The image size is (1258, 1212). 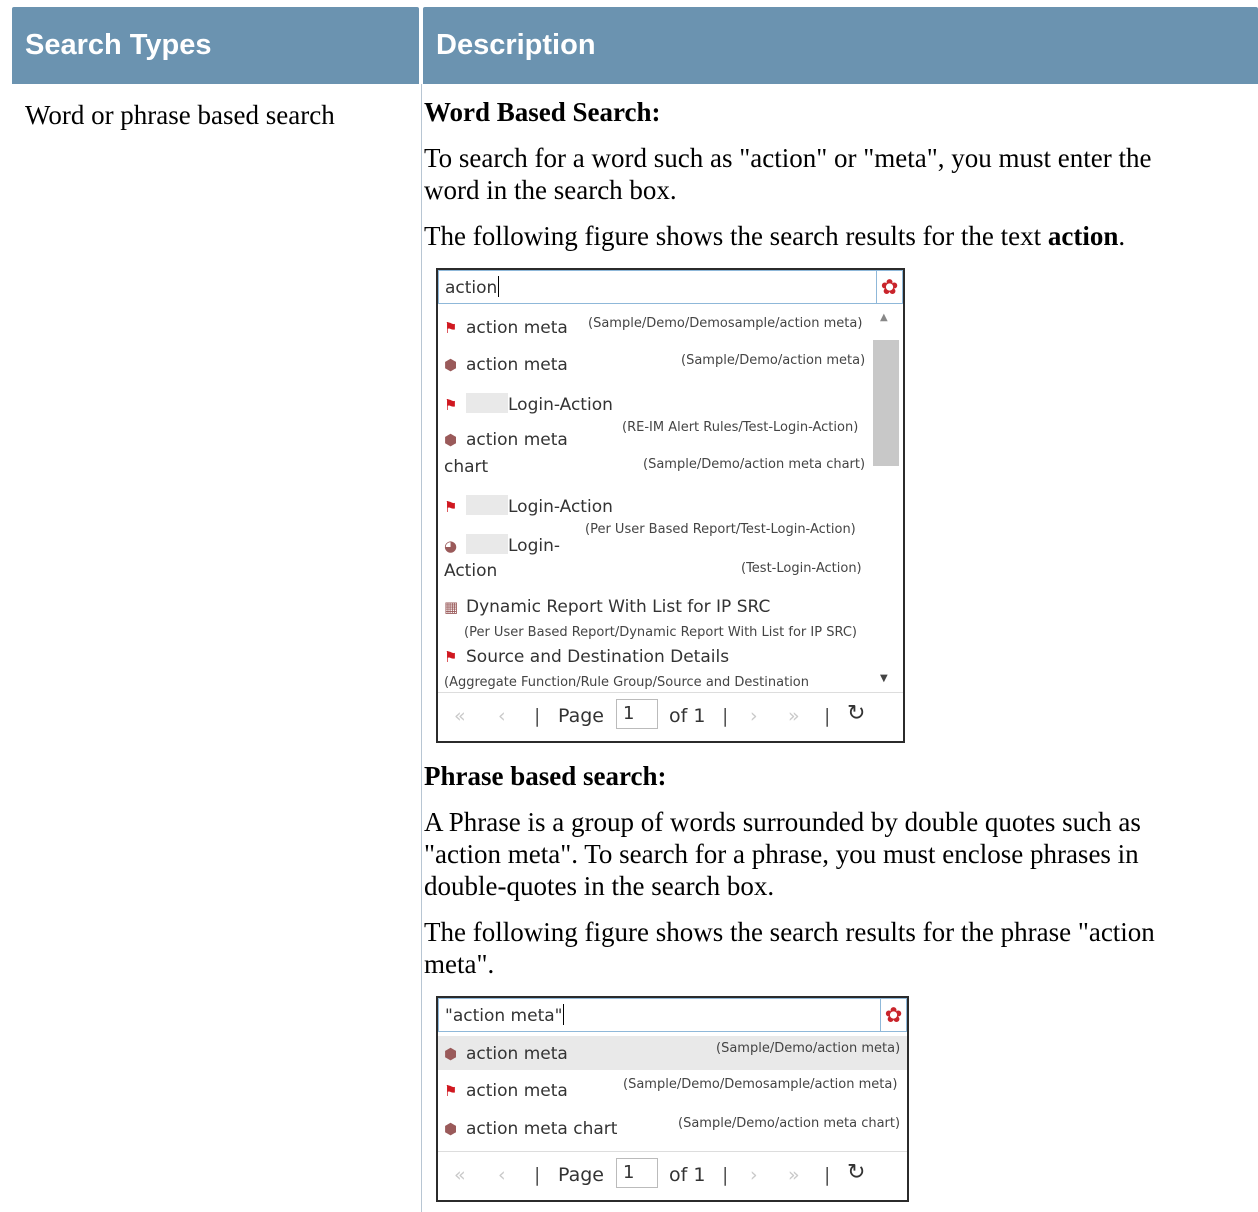 What do you see at coordinates (884, 678) in the screenshot?
I see `scroll-down-icon: ▼` at bounding box center [884, 678].